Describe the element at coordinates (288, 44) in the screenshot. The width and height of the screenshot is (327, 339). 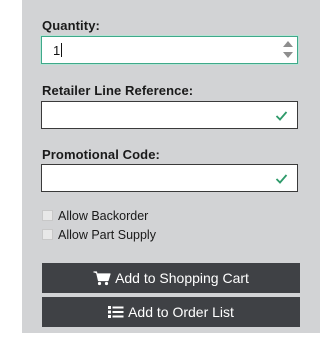
I see `increment-arrow-icon` at that location.